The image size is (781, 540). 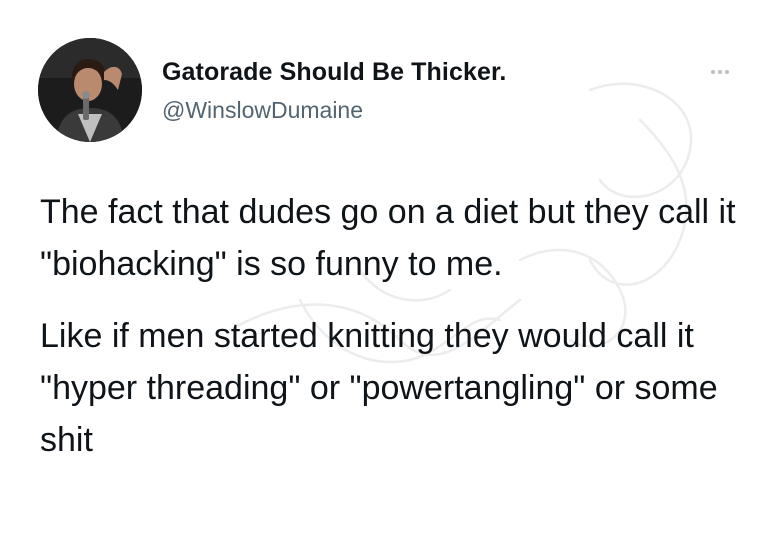 I want to click on more-options-button, so click(x=720, y=72).